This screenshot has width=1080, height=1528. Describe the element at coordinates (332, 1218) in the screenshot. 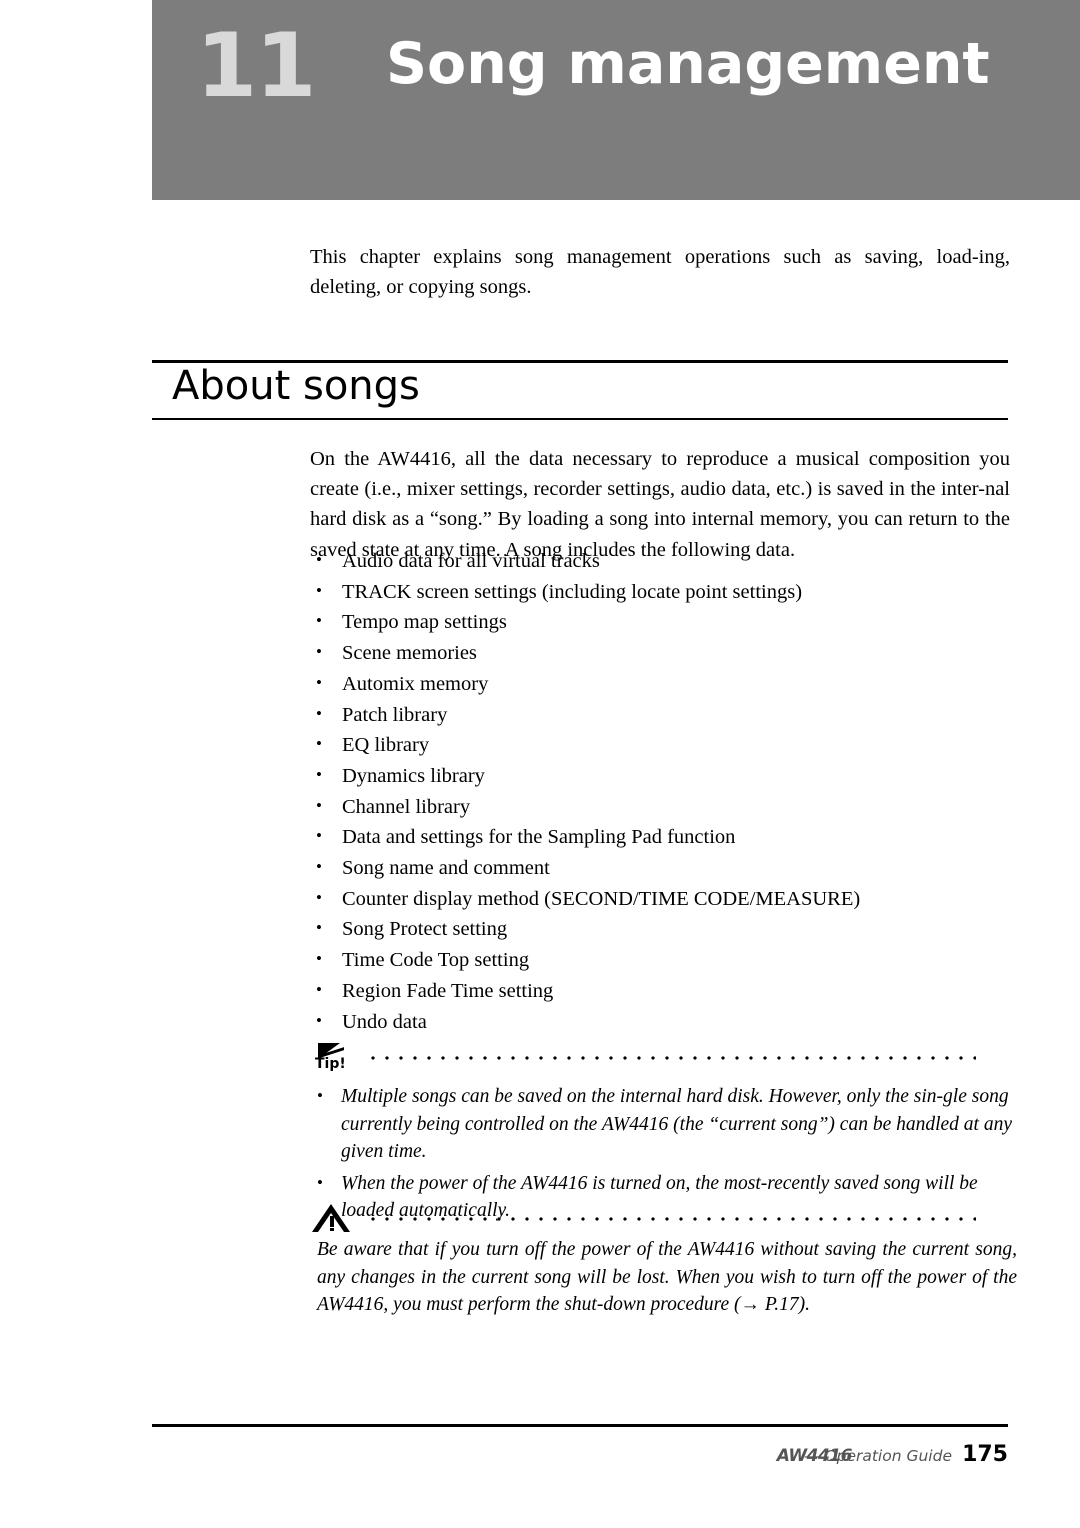

I see `warning-triangle-icon` at that location.